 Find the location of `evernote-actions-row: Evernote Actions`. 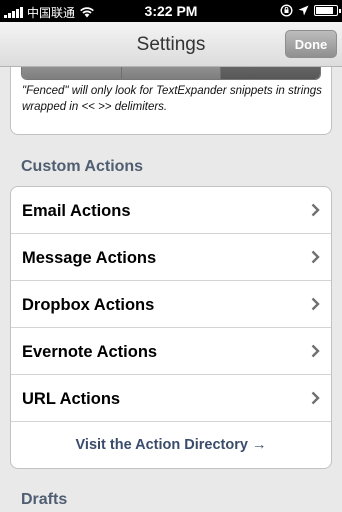

evernote-actions-row: Evernote Actions is located at coordinates (171, 351).